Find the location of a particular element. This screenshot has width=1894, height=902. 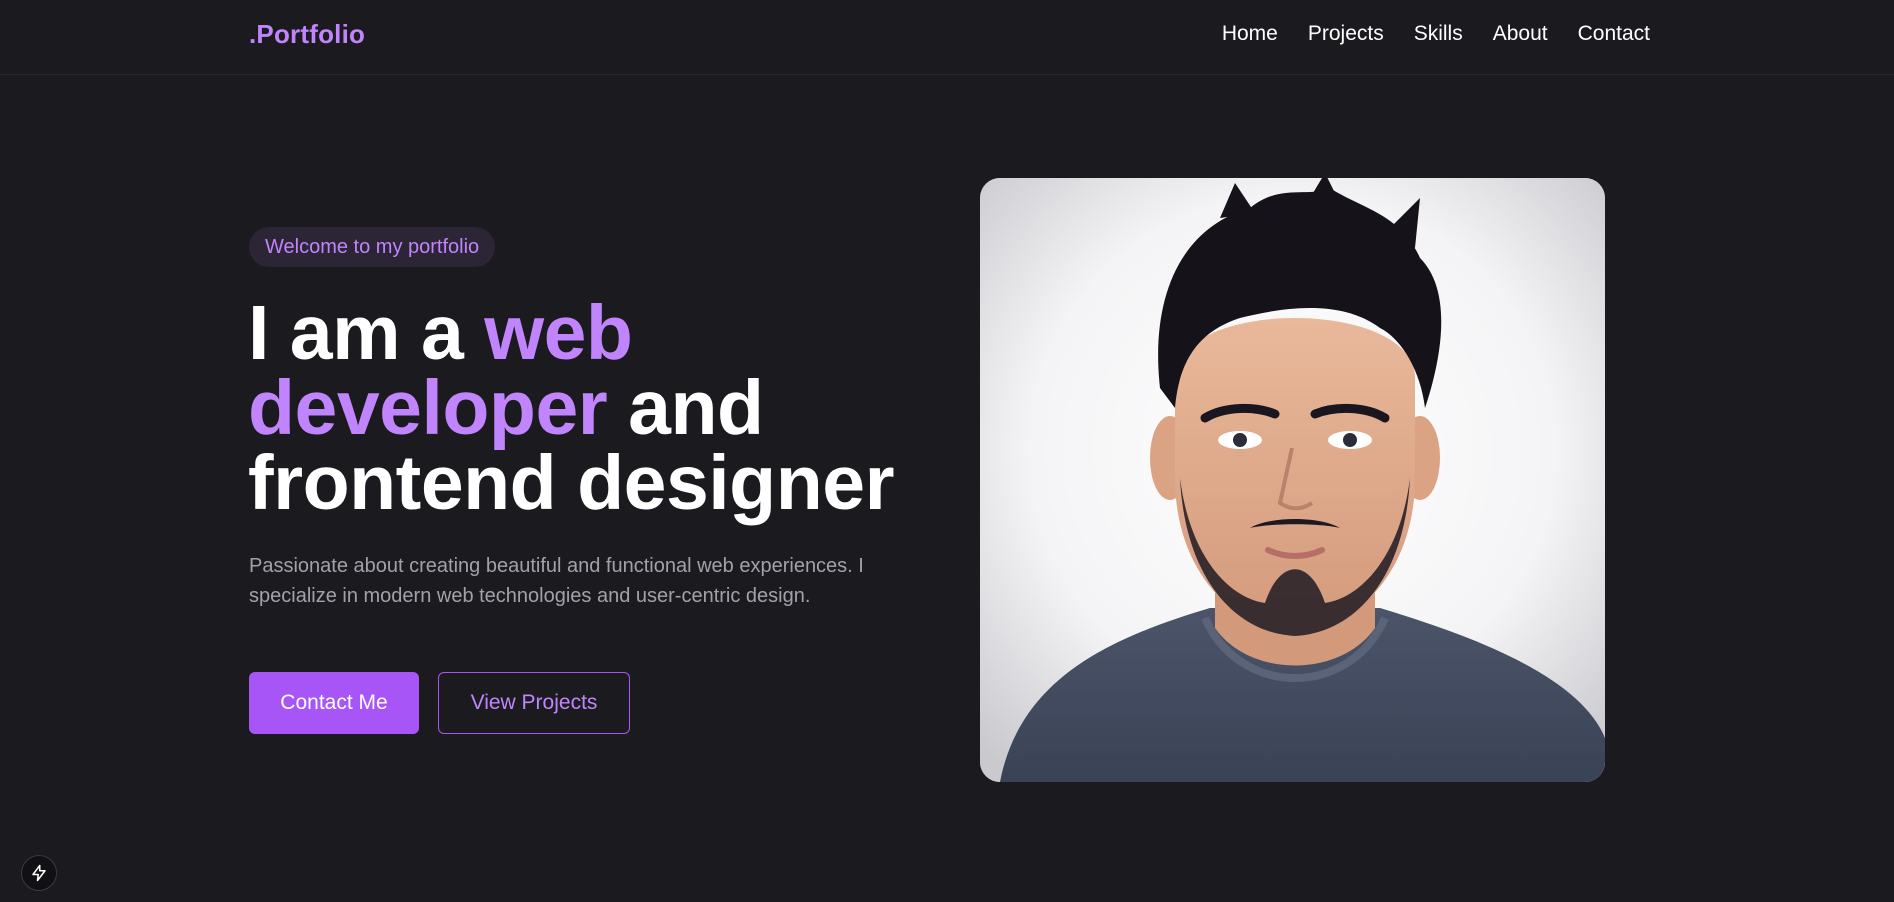

bolt-badge is located at coordinates (39, 873).